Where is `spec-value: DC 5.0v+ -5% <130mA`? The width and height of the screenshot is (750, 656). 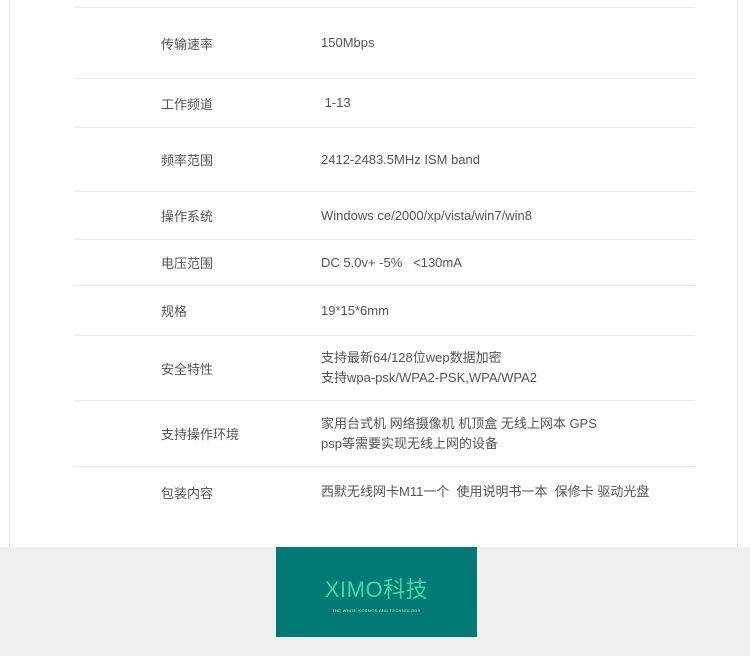
spec-value: DC 5.0v+ -5% <130mA is located at coordinates (391, 262).